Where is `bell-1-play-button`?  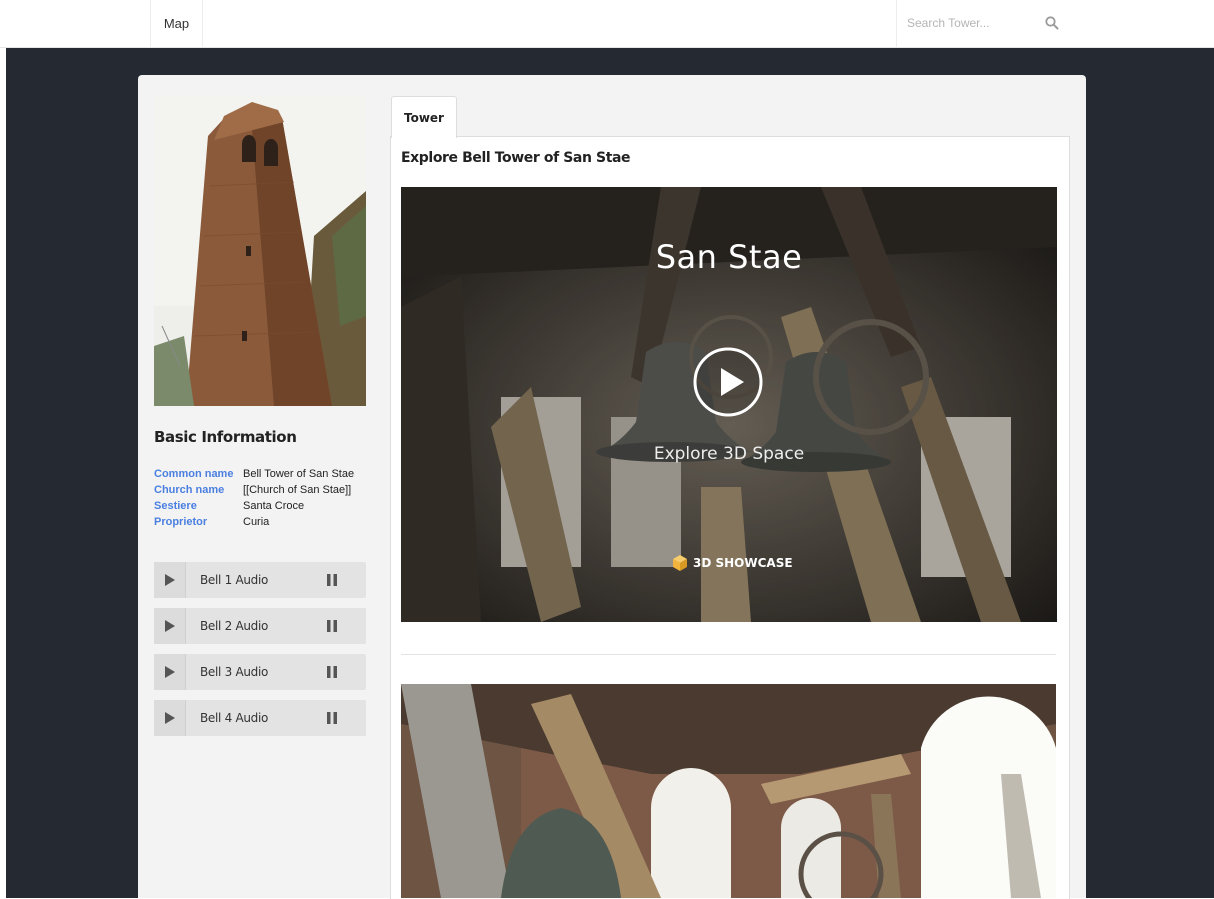 bell-1-play-button is located at coordinates (170, 580).